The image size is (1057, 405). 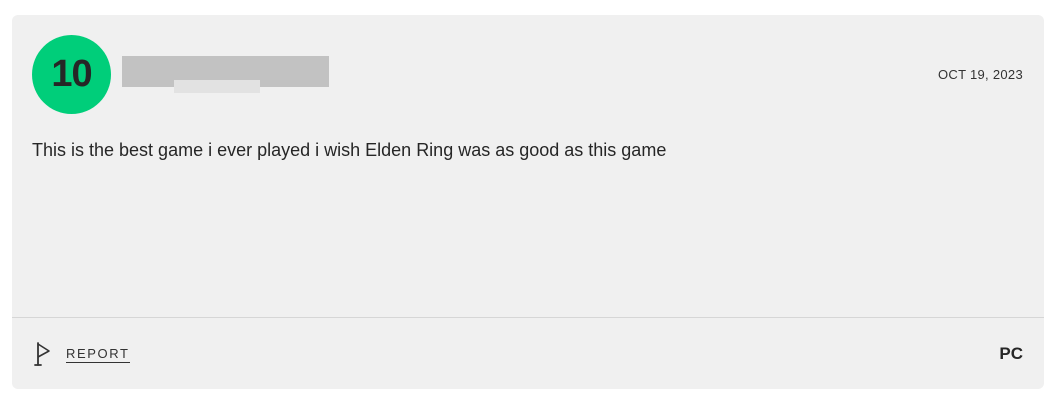 I want to click on divider, so click(x=528, y=317).